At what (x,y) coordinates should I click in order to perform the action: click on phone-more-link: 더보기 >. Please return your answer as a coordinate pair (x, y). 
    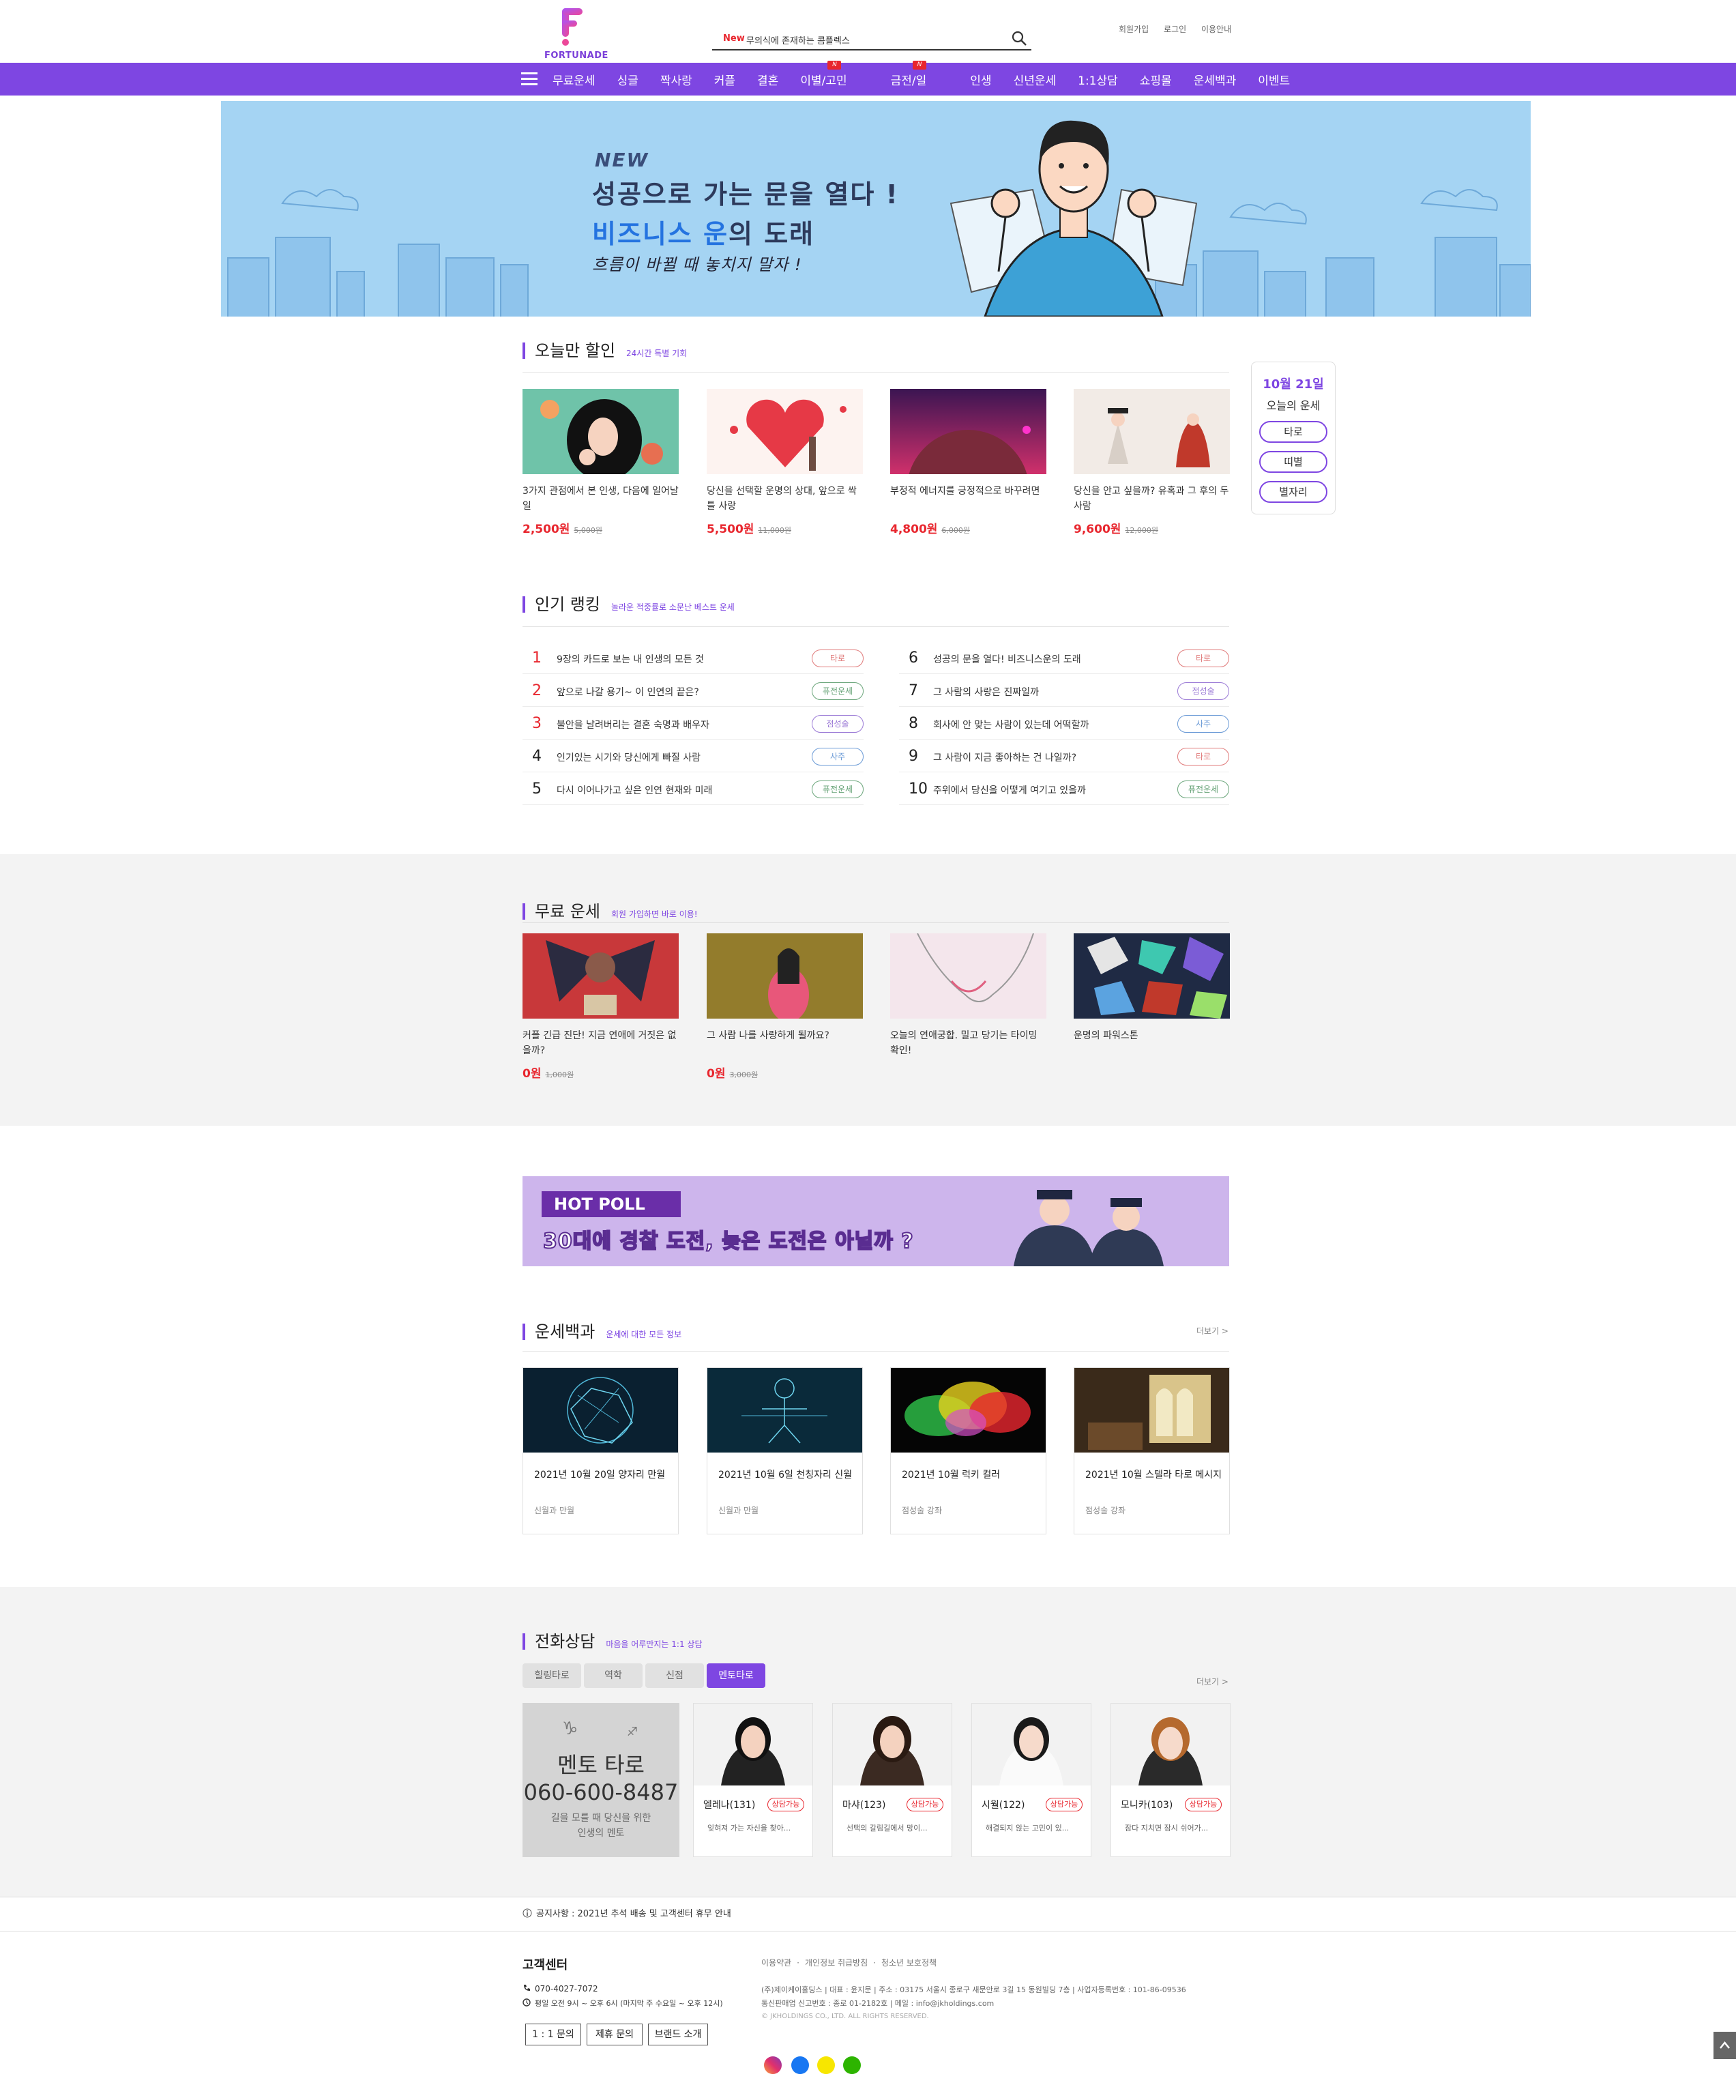
    Looking at the image, I should click on (1212, 1681).